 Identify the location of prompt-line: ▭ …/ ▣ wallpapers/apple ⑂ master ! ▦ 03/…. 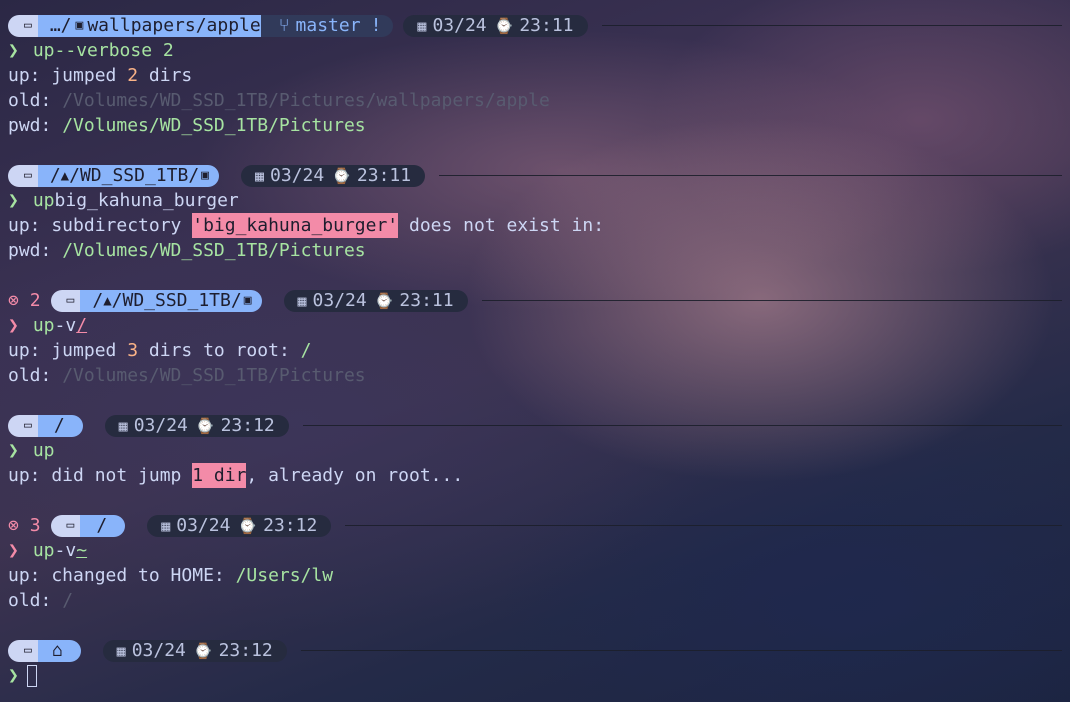
(535, 25).